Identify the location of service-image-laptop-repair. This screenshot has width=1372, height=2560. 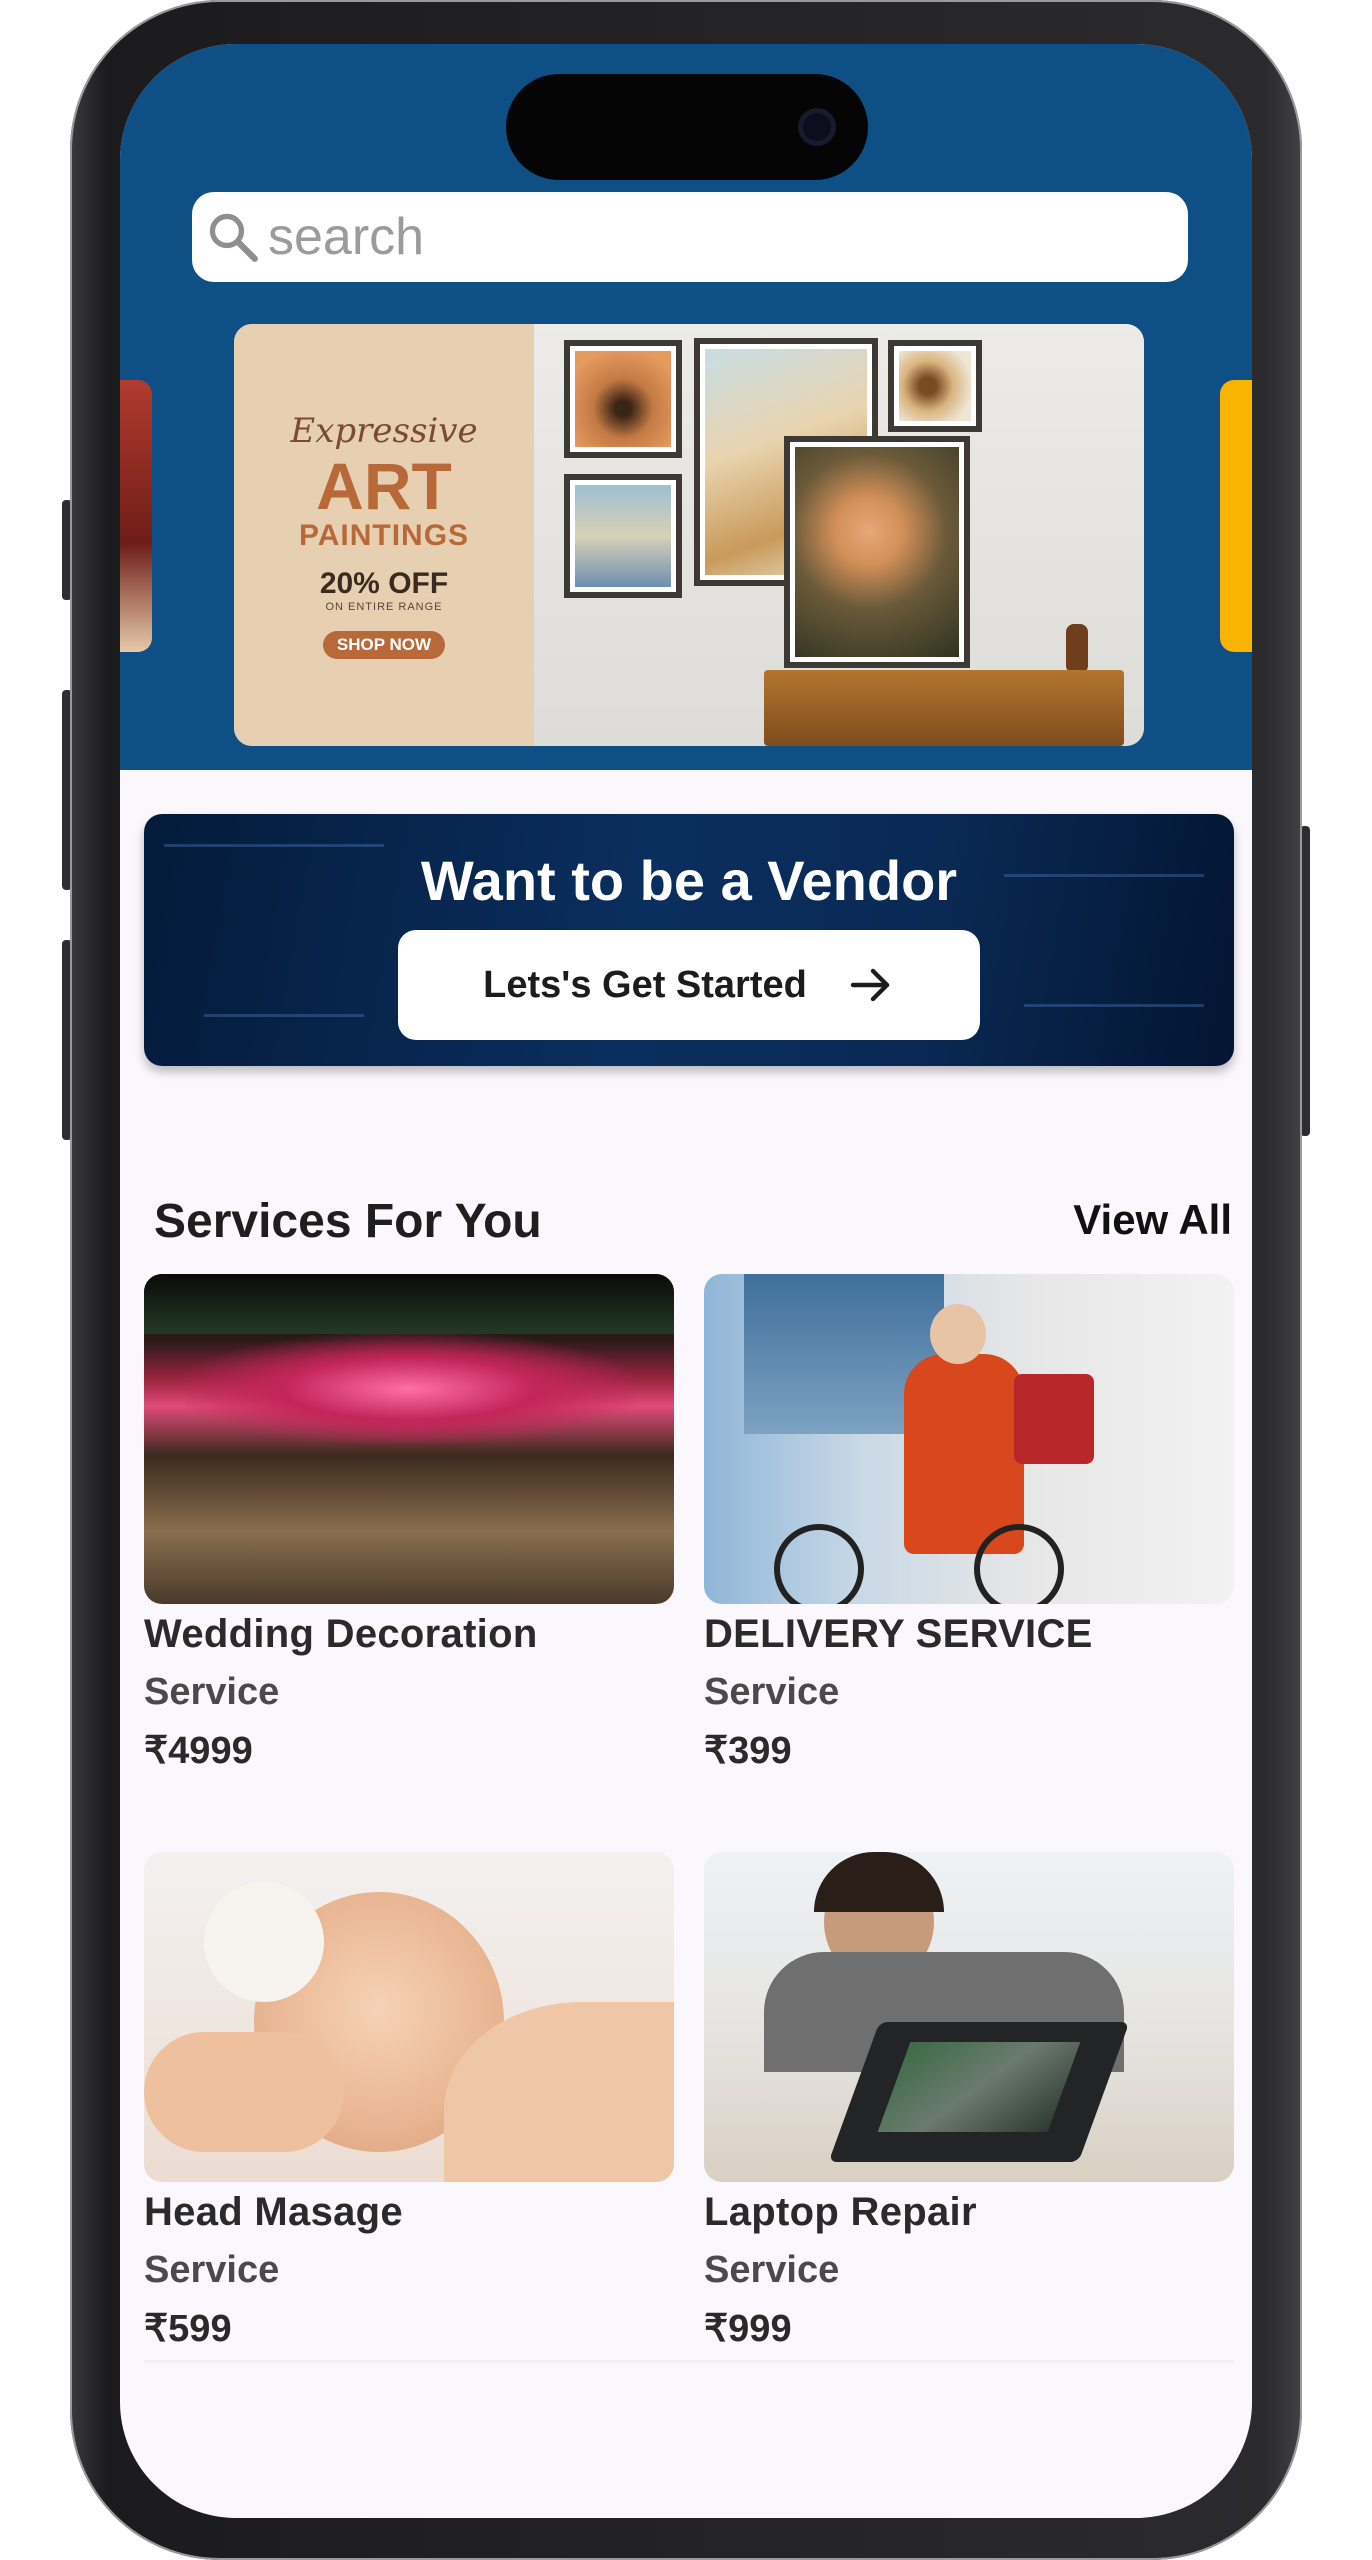
(969, 2017).